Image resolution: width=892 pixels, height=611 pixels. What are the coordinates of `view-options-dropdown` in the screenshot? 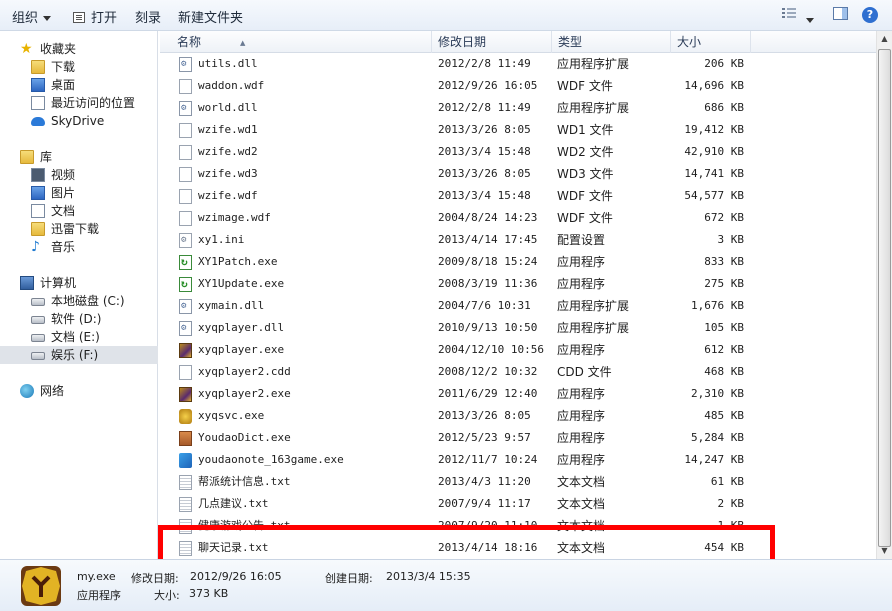 It's located at (810, 20).